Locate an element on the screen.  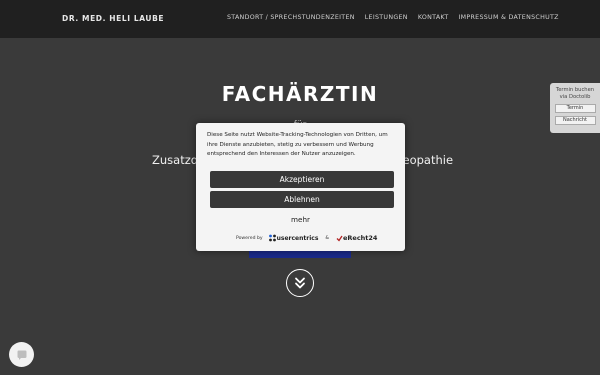
erecht24-name: eRecht24 is located at coordinates (360, 238).